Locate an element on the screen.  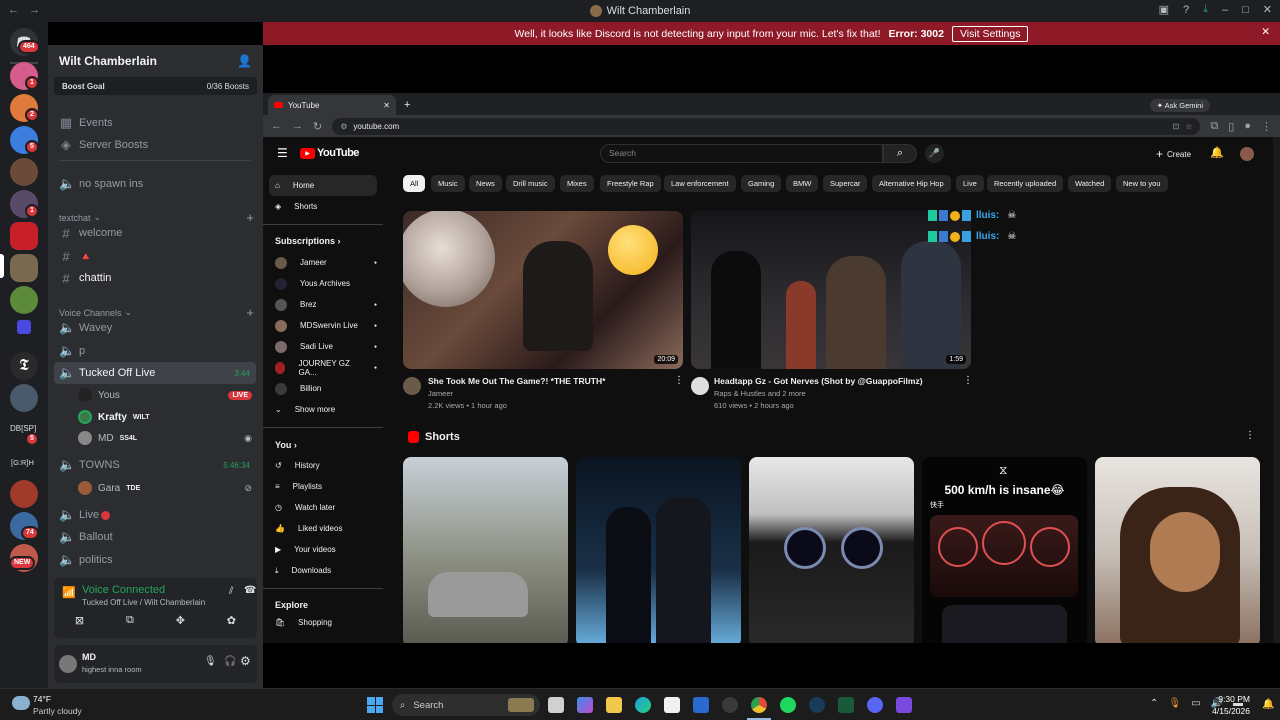
voice-user-yous: Yous LIVE is located at coordinates (165, 395).